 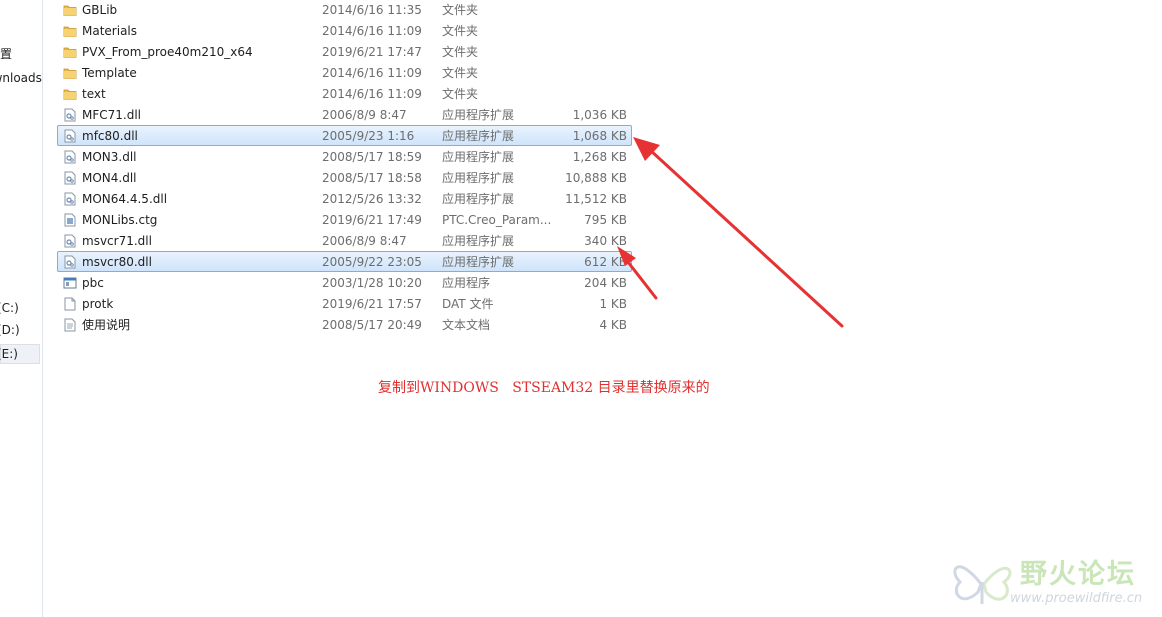 I want to click on file-name: Materials, so click(x=110, y=31).